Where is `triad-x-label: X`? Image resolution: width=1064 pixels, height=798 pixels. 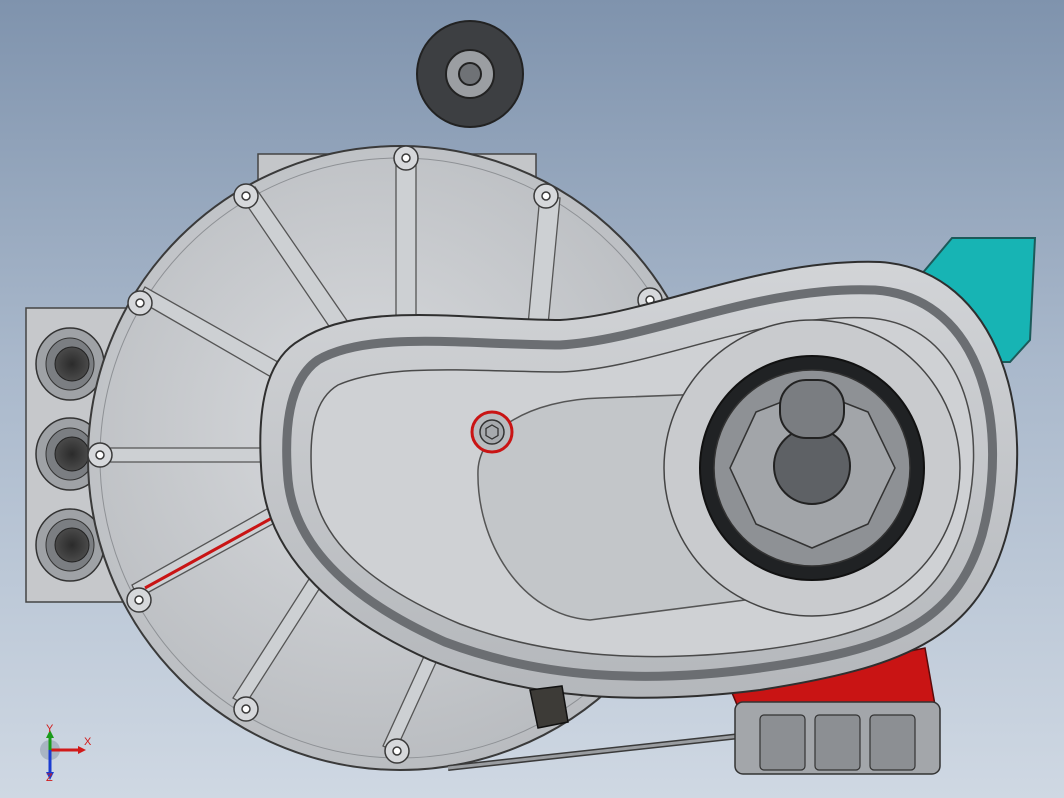 triad-x-label: X is located at coordinates (88, 742).